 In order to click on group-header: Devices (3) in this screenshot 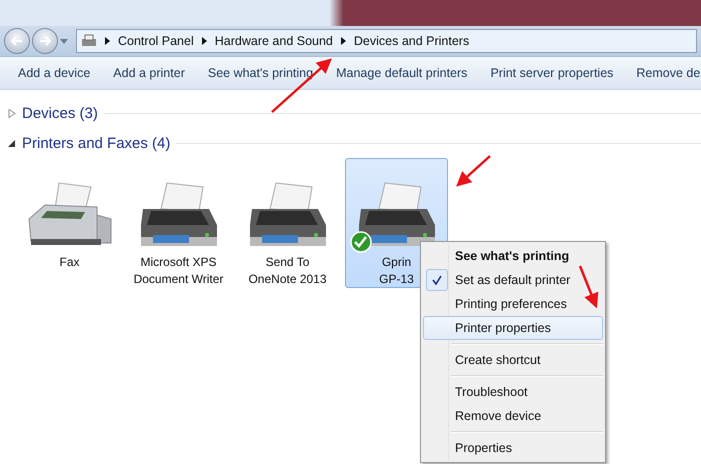, I will do `click(60, 113)`.